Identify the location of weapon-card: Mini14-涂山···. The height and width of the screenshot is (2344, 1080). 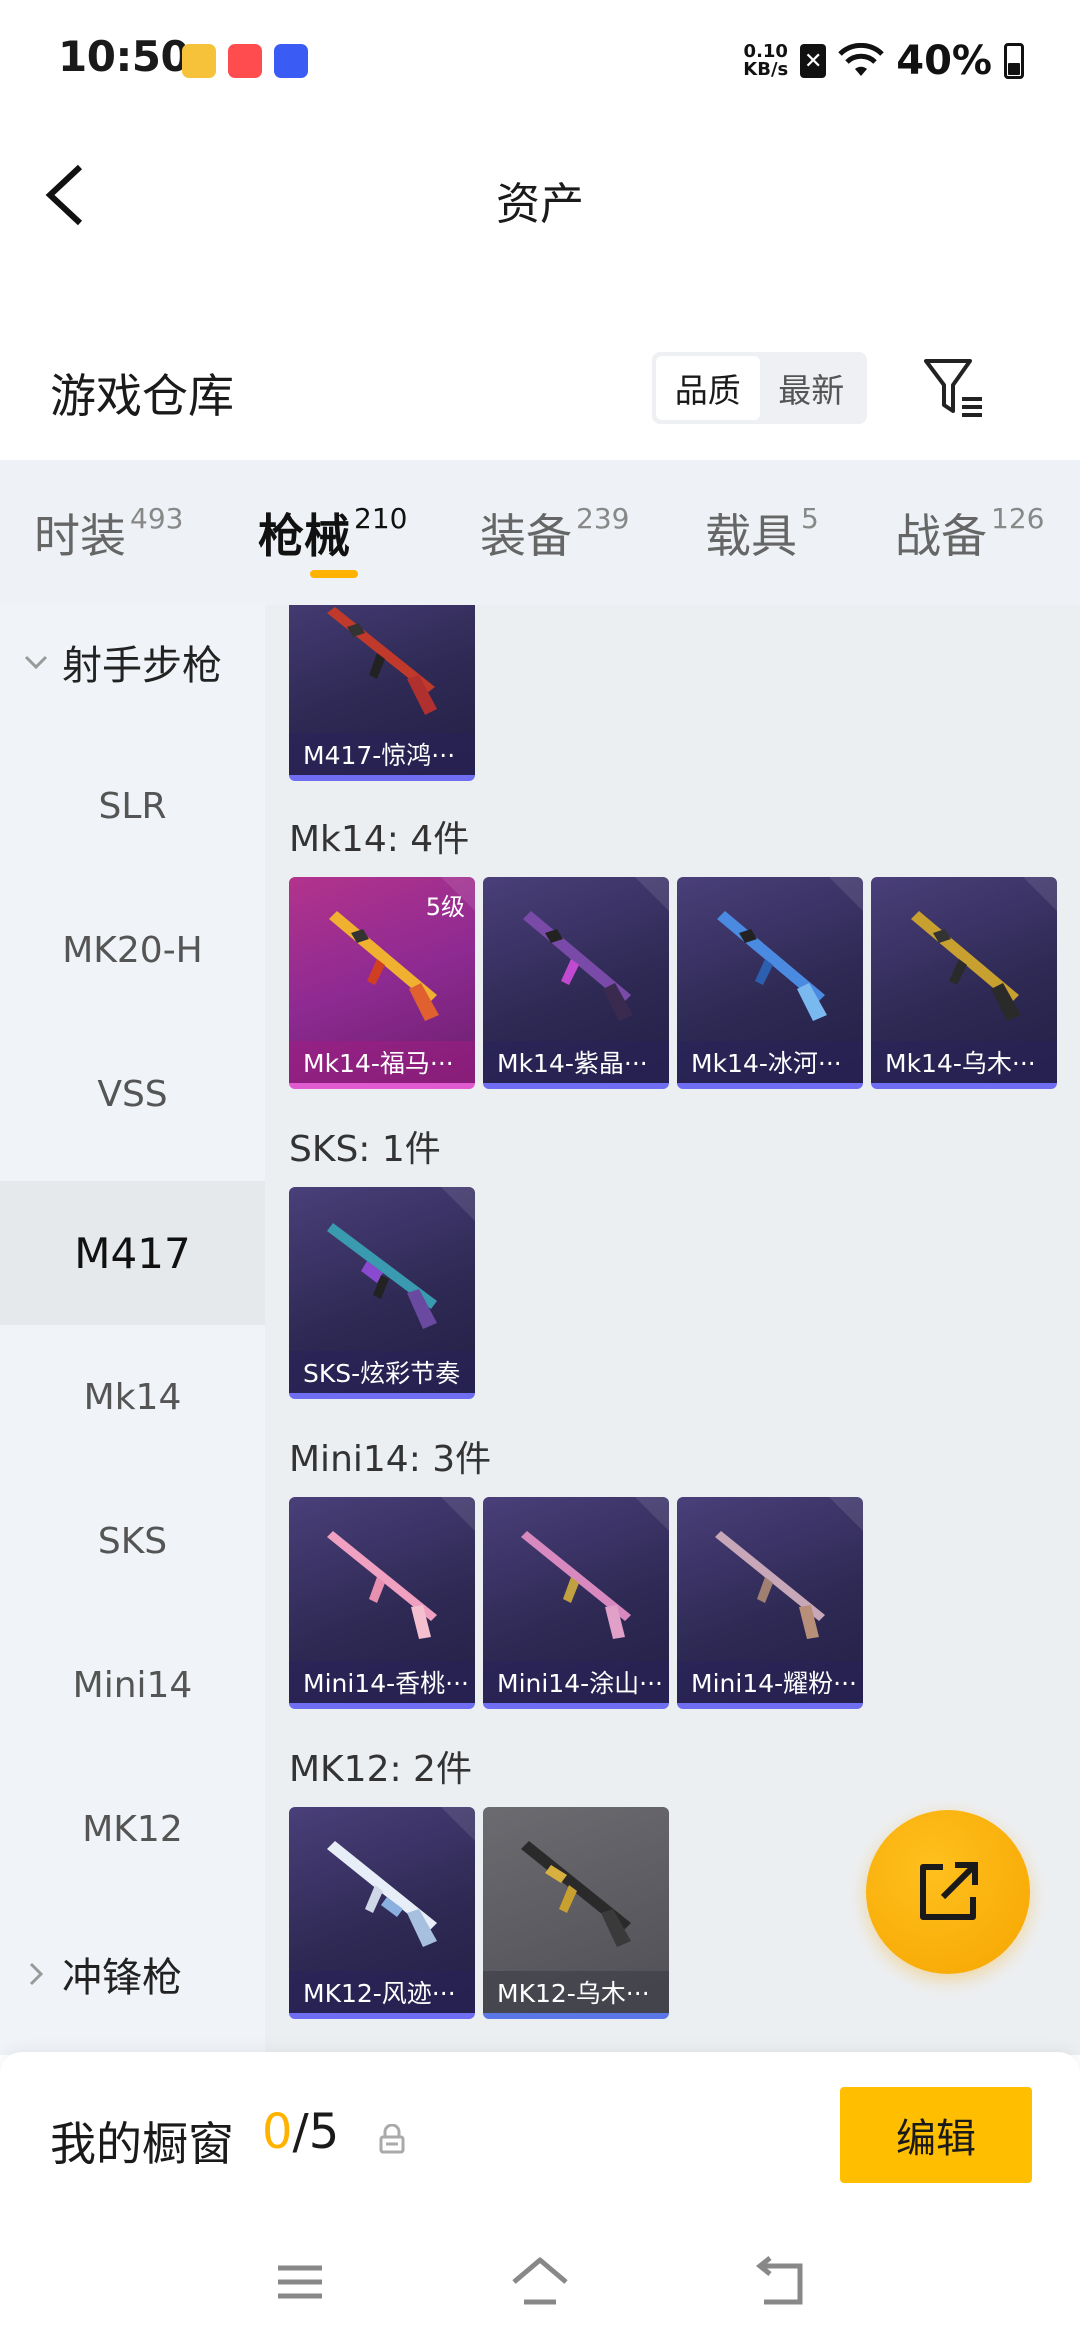
(576, 1603).